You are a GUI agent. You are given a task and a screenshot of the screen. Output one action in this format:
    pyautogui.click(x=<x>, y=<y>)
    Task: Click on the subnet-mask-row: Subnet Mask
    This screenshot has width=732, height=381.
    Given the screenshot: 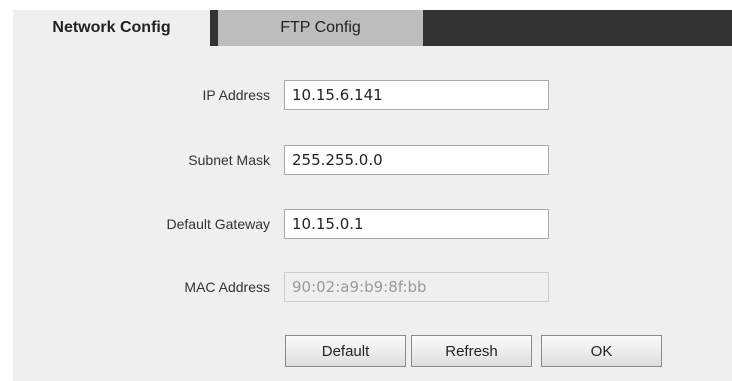 What is the action you would take?
    pyautogui.click(x=372, y=160)
    